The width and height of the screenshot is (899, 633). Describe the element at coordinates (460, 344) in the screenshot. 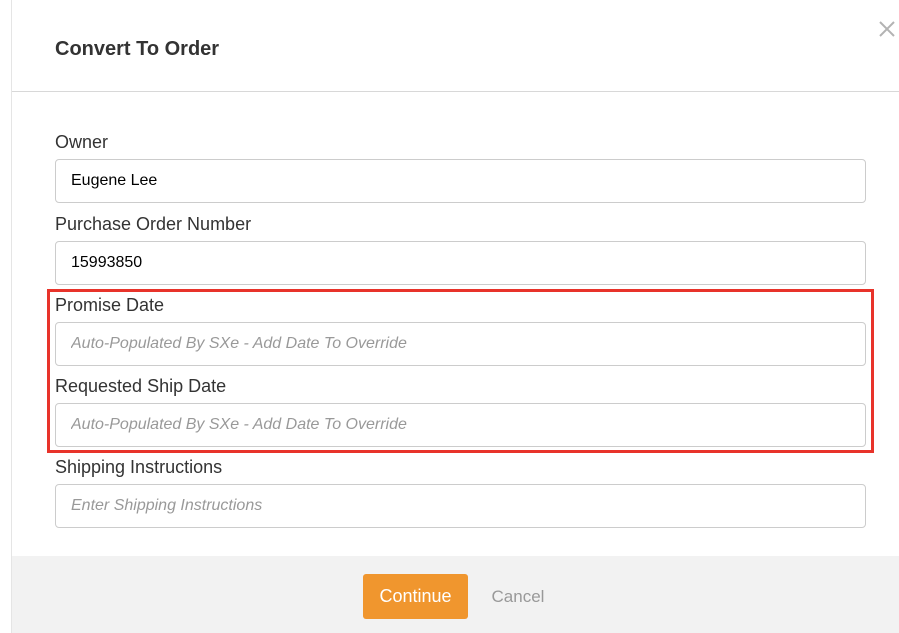

I see `promise-date-field` at that location.